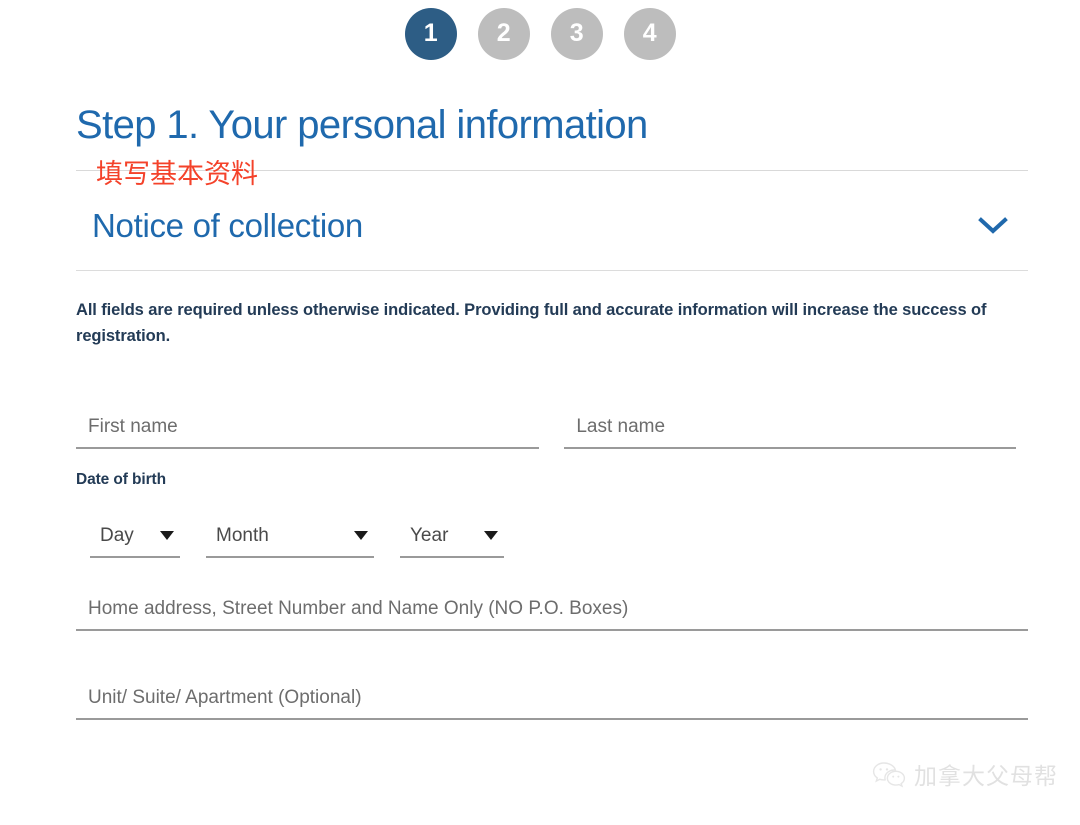 Image resolution: width=1080 pixels, height=825 pixels. Describe the element at coordinates (242, 535) in the screenshot. I see `dob-month-value: Month` at that location.